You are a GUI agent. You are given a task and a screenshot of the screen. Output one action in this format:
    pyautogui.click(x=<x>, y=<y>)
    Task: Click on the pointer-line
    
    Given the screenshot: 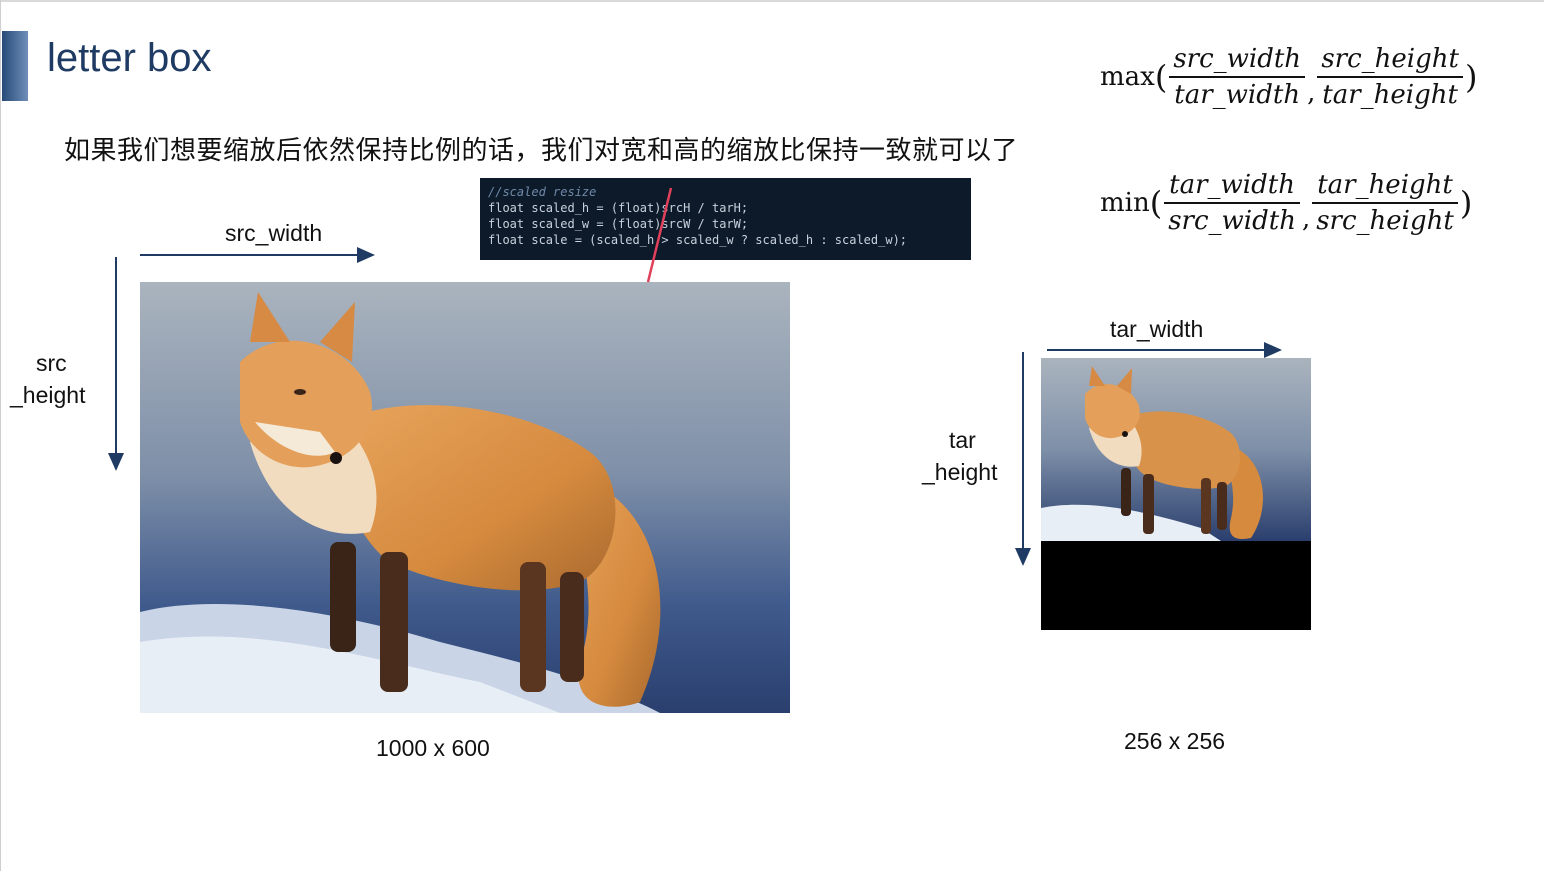 What is the action you would take?
    pyautogui.click(x=659, y=235)
    